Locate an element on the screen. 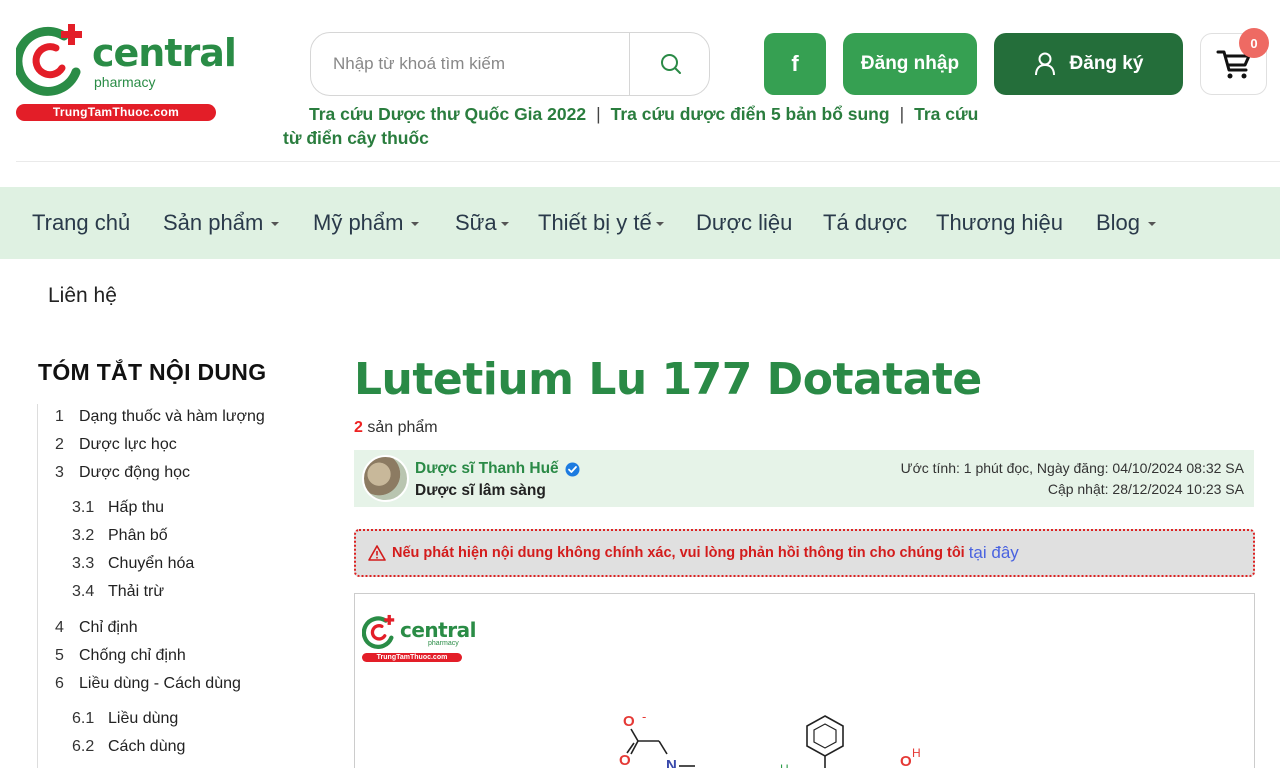  login-button: Đăng nhập is located at coordinates (910, 64).